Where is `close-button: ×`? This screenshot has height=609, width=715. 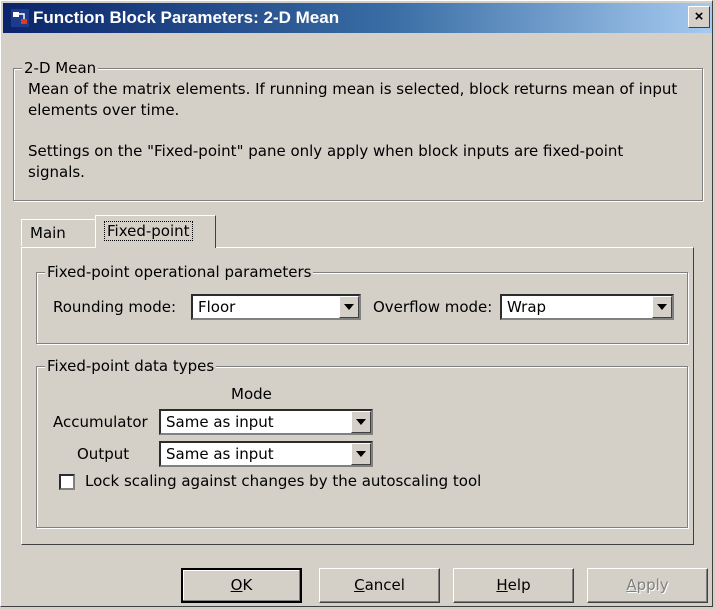 close-button: × is located at coordinates (699, 17).